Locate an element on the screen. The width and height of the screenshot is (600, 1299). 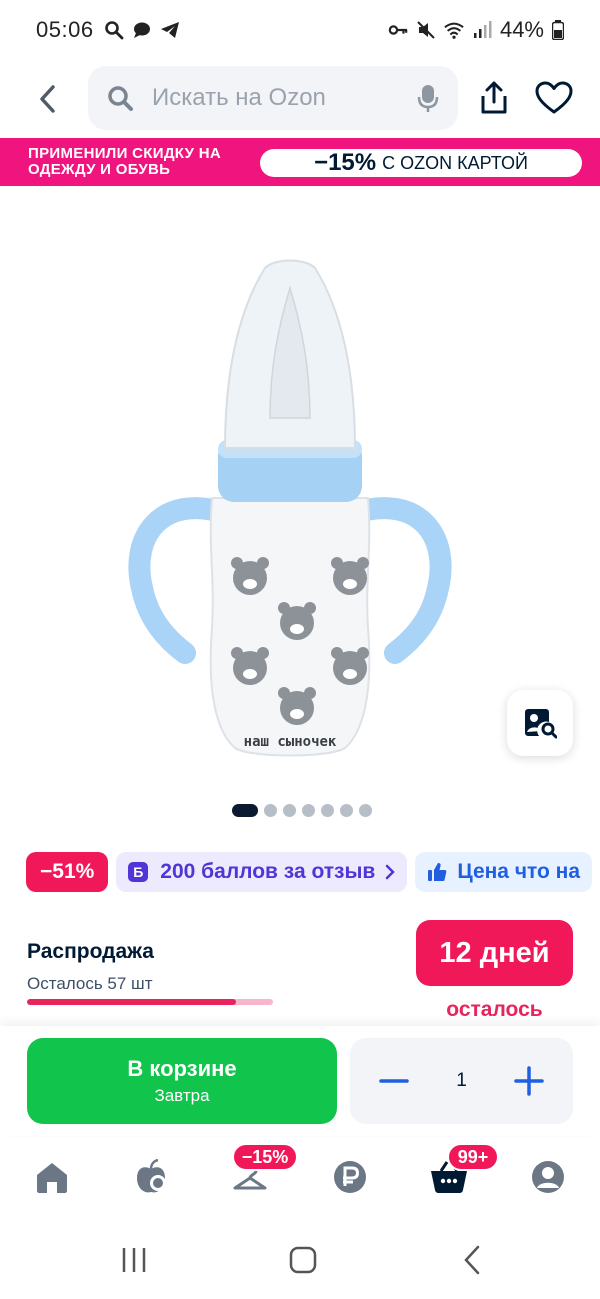
in-cart-button: В корзине Завтра is located at coordinates (182, 1081).